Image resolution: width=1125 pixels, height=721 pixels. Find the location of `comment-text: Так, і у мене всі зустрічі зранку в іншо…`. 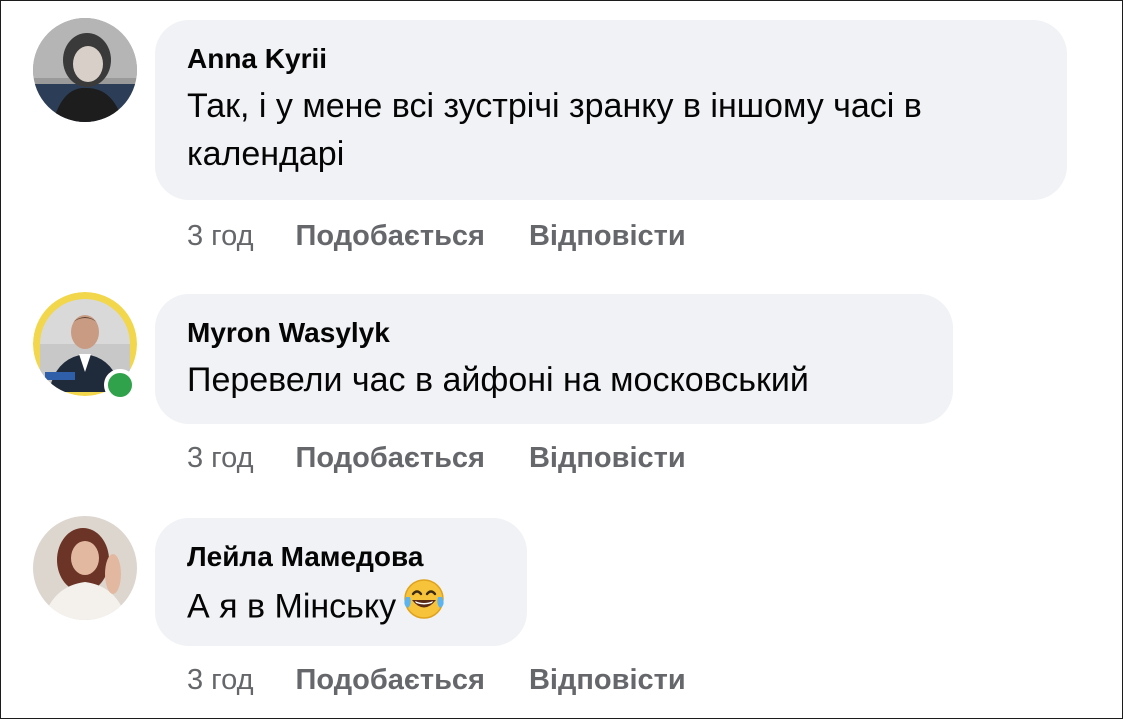

comment-text: Так, і у мене всі зустрічі зранку в іншо… is located at coordinates (554, 130).